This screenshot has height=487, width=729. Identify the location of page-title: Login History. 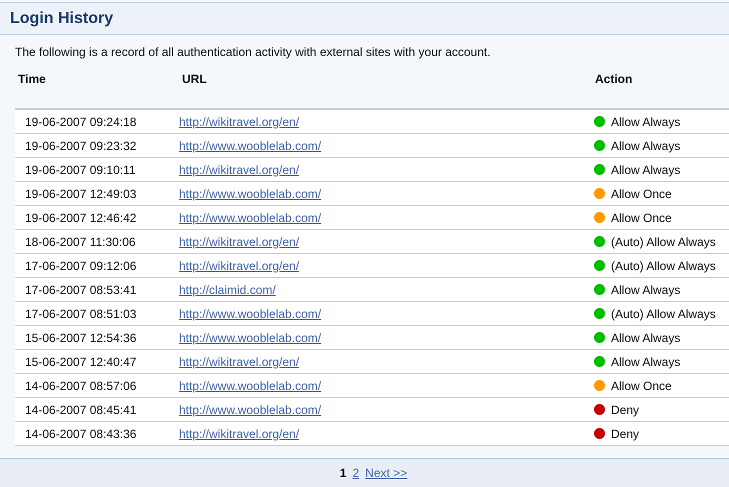
(62, 19).